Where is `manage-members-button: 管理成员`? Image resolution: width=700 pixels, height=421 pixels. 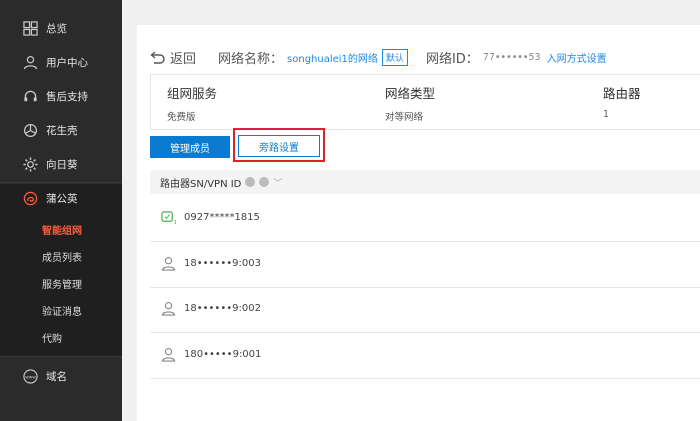
manage-members-button: 管理成员 is located at coordinates (190, 147).